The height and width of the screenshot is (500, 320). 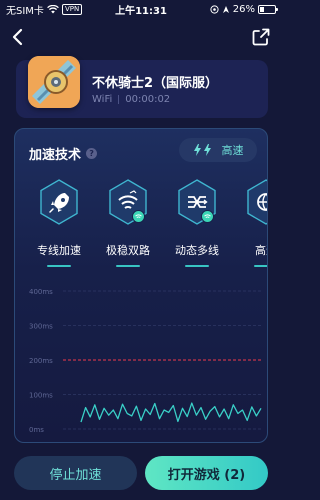 I want to click on speed-badge: 高速, so click(x=218, y=150).